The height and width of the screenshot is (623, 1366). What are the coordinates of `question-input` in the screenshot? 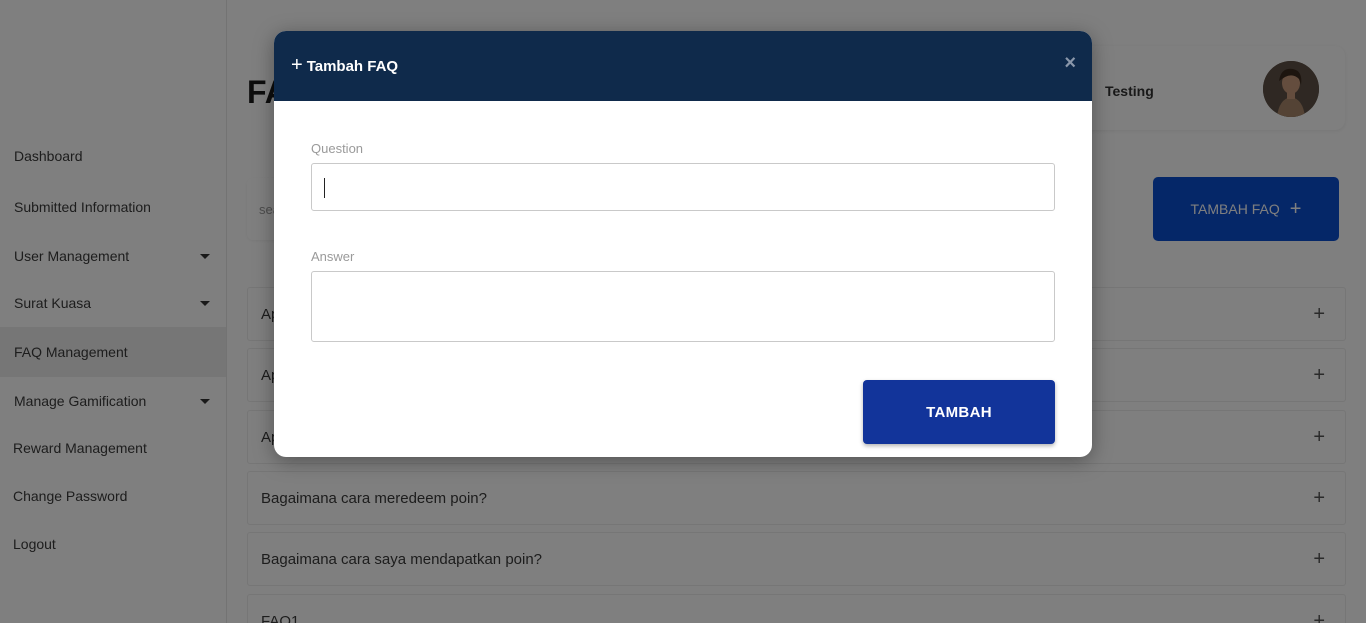 It's located at (683, 187).